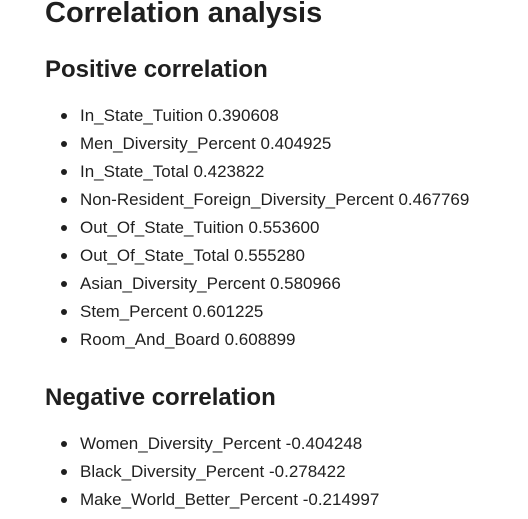  Describe the element at coordinates (307, 471) in the screenshot. I see `correlation-value: -0.278422` at that location.